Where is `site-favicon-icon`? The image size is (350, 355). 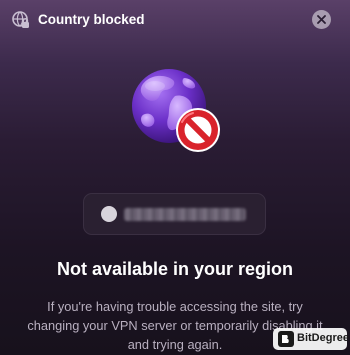 site-favicon-icon is located at coordinates (109, 214).